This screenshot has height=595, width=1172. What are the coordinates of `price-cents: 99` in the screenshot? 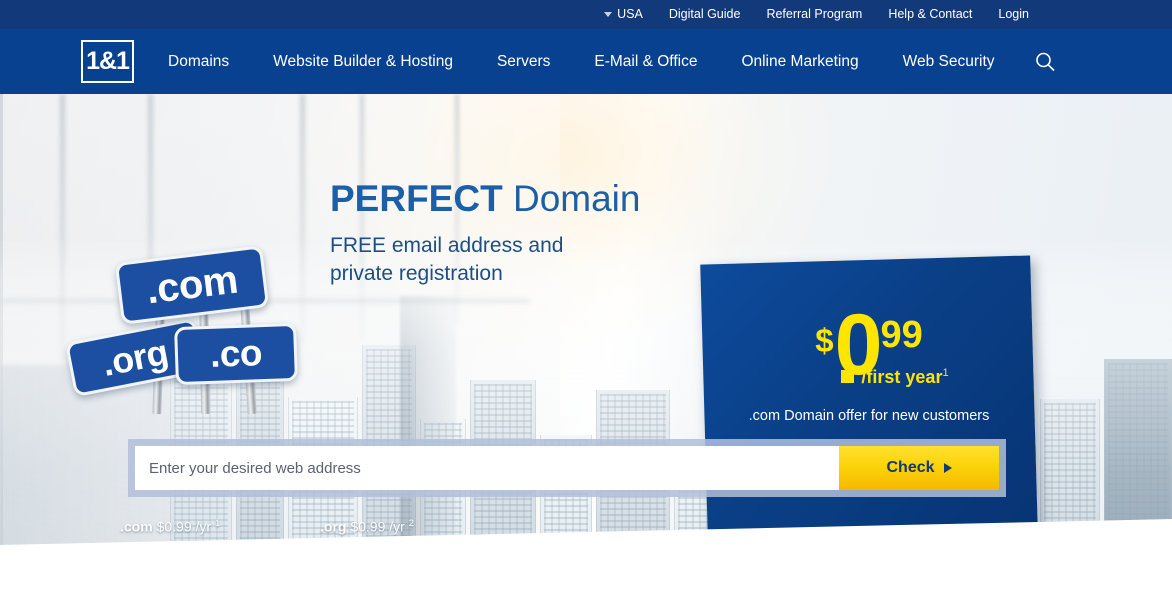 It's located at (901, 335).